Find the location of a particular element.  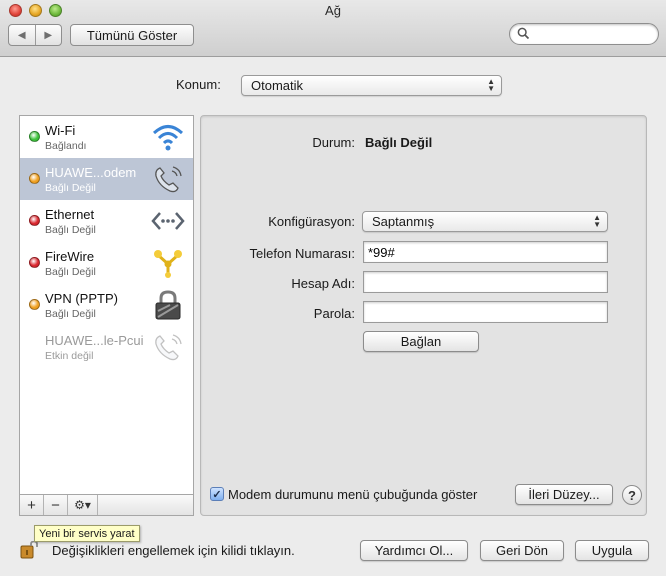

location-label: Konum: is located at coordinates (198, 84).